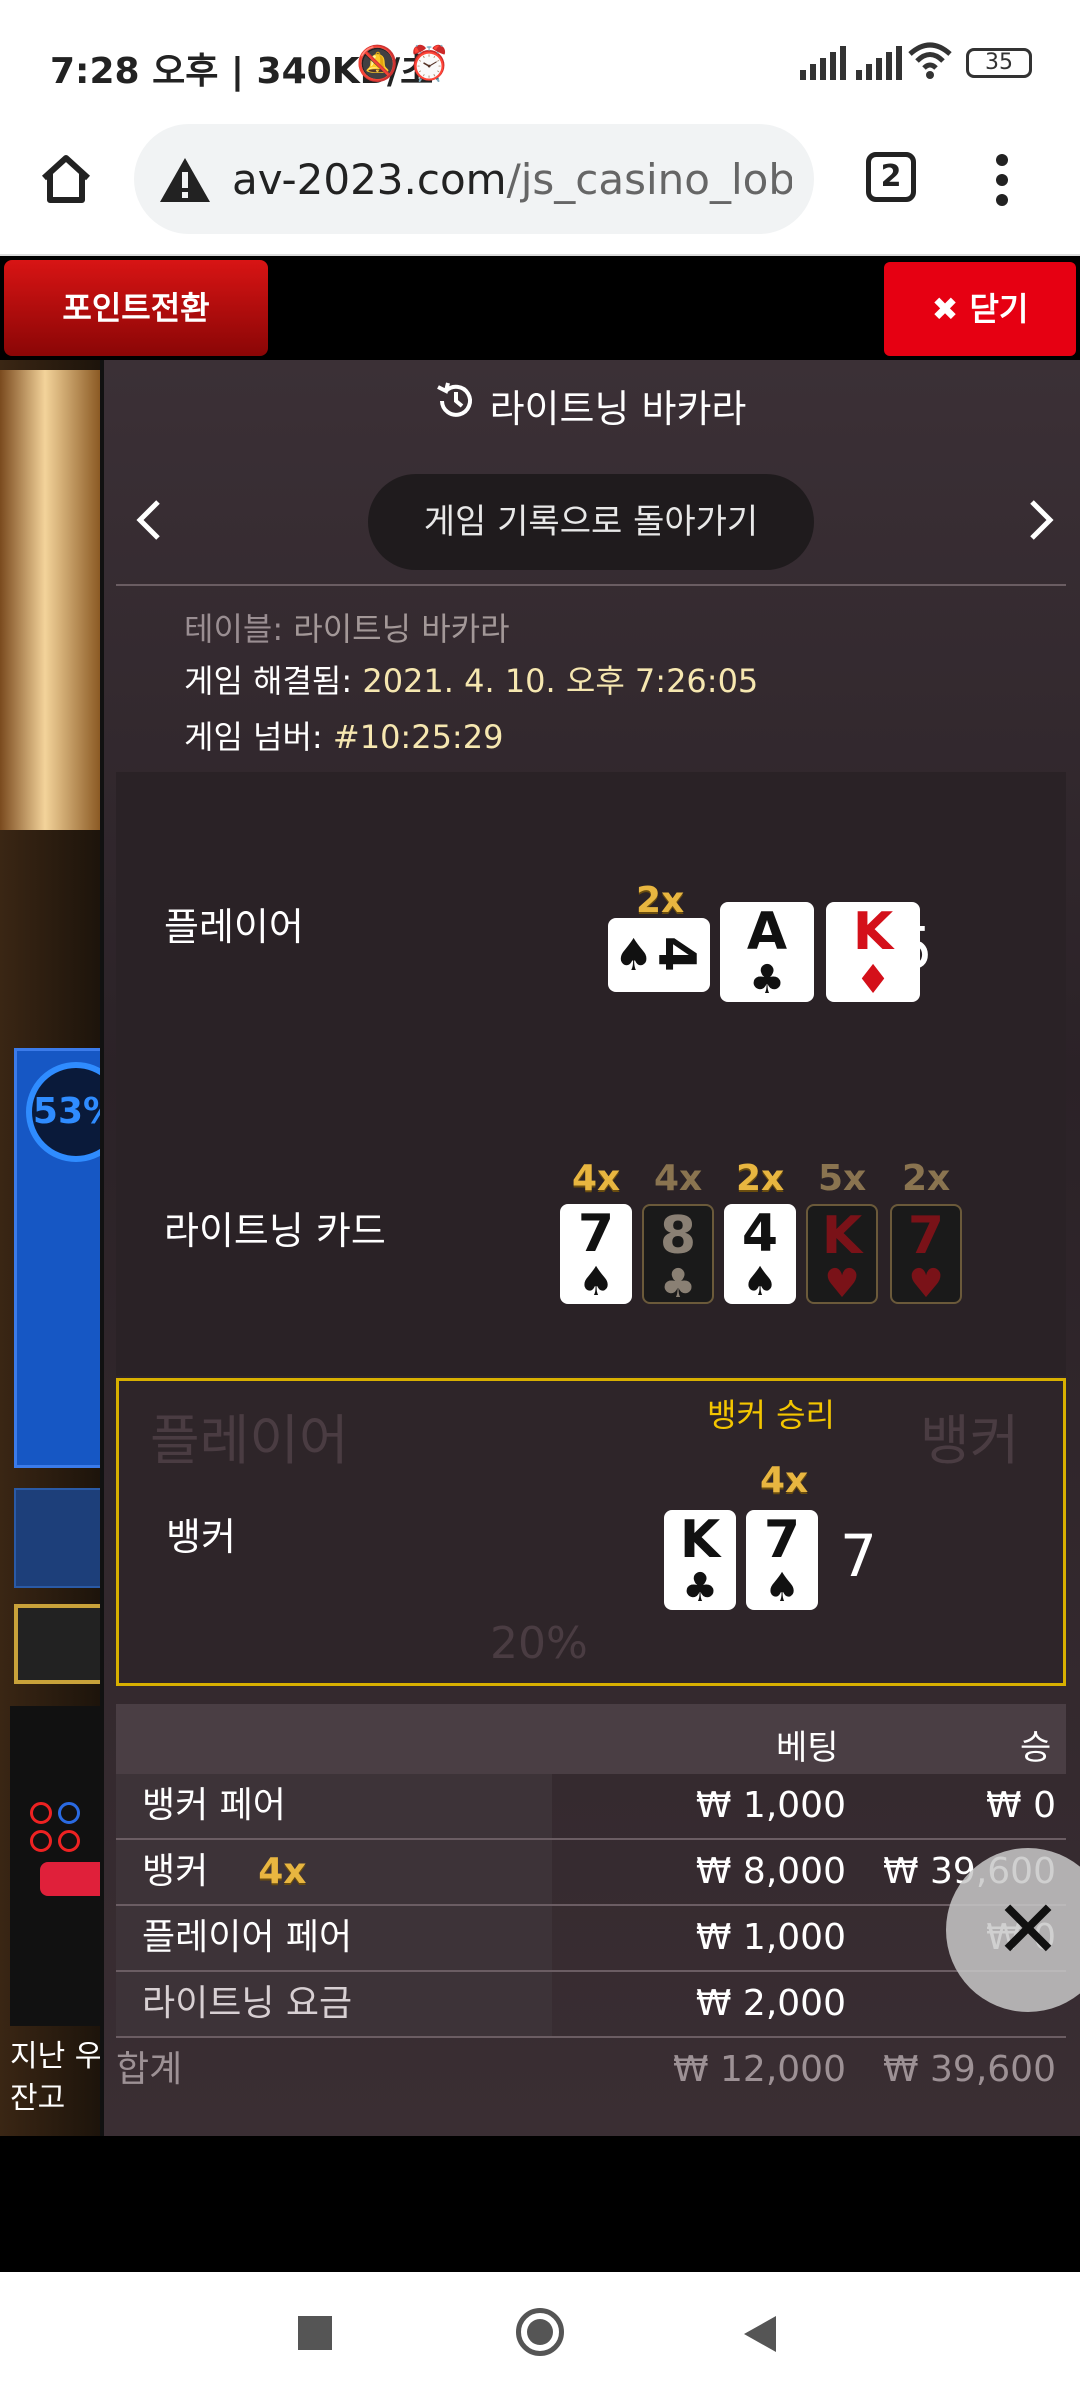 Image resolution: width=1080 pixels, height=2400 pixels. What do you see at coordinates (591, 522) in the screenshot?
I see `back-to-history-button: 게임 기록으로 돌아가기` at bounding box center [591, 522].